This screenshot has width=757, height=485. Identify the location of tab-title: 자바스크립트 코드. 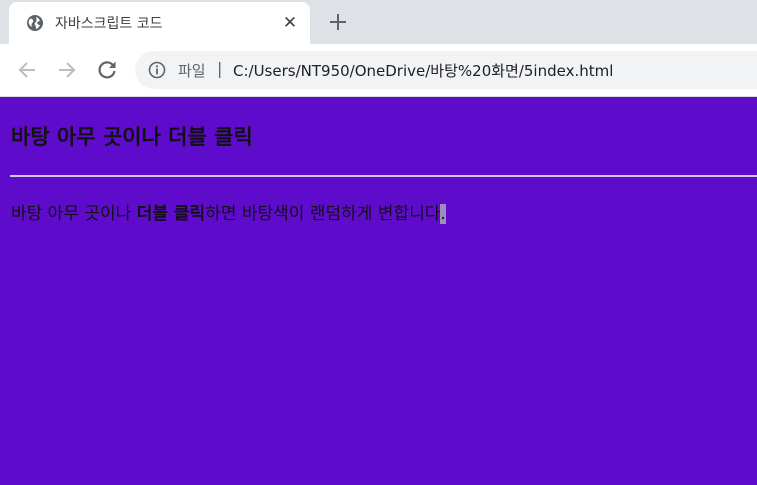
(109, 24).